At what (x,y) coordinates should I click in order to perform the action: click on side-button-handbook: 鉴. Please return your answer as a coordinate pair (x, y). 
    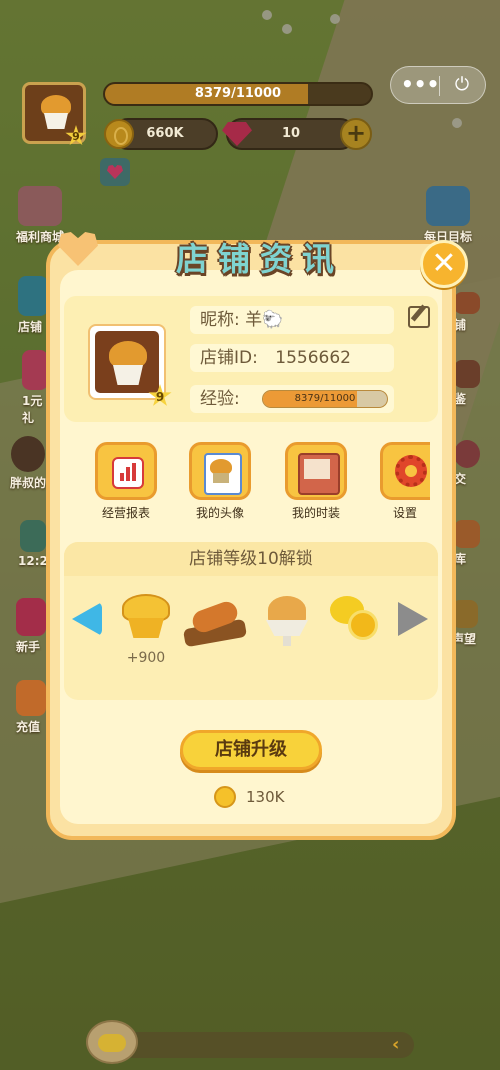
    Looking at the image, I should click on (467, 383).